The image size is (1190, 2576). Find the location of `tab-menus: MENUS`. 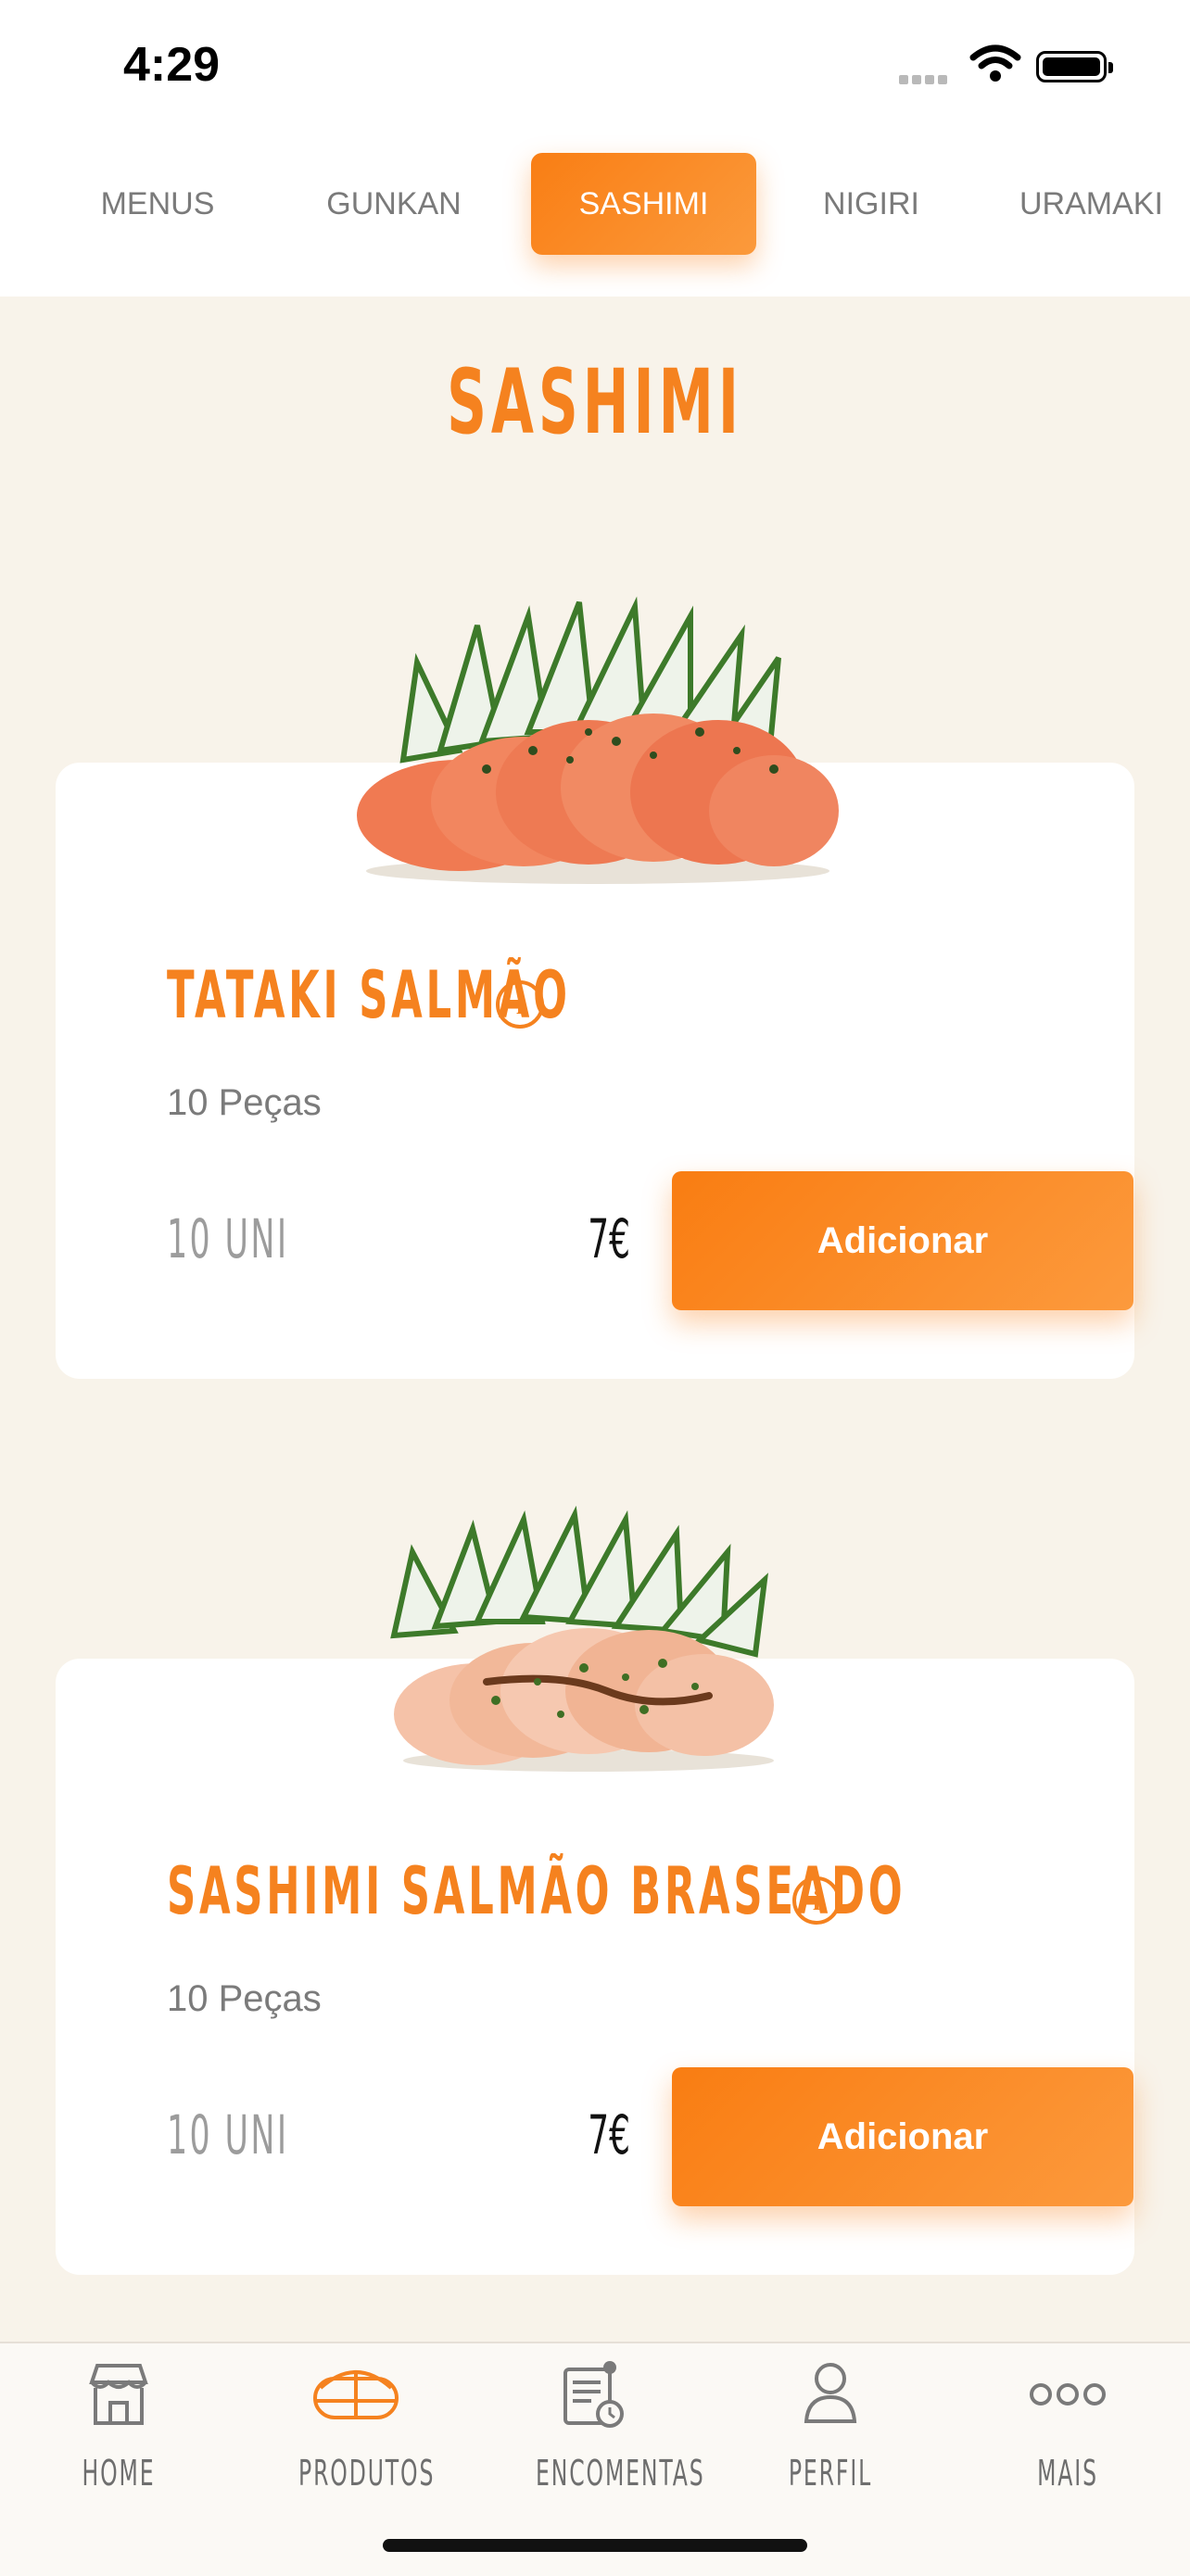

tab-menus: MENUS is located at coordinates (157, 204).